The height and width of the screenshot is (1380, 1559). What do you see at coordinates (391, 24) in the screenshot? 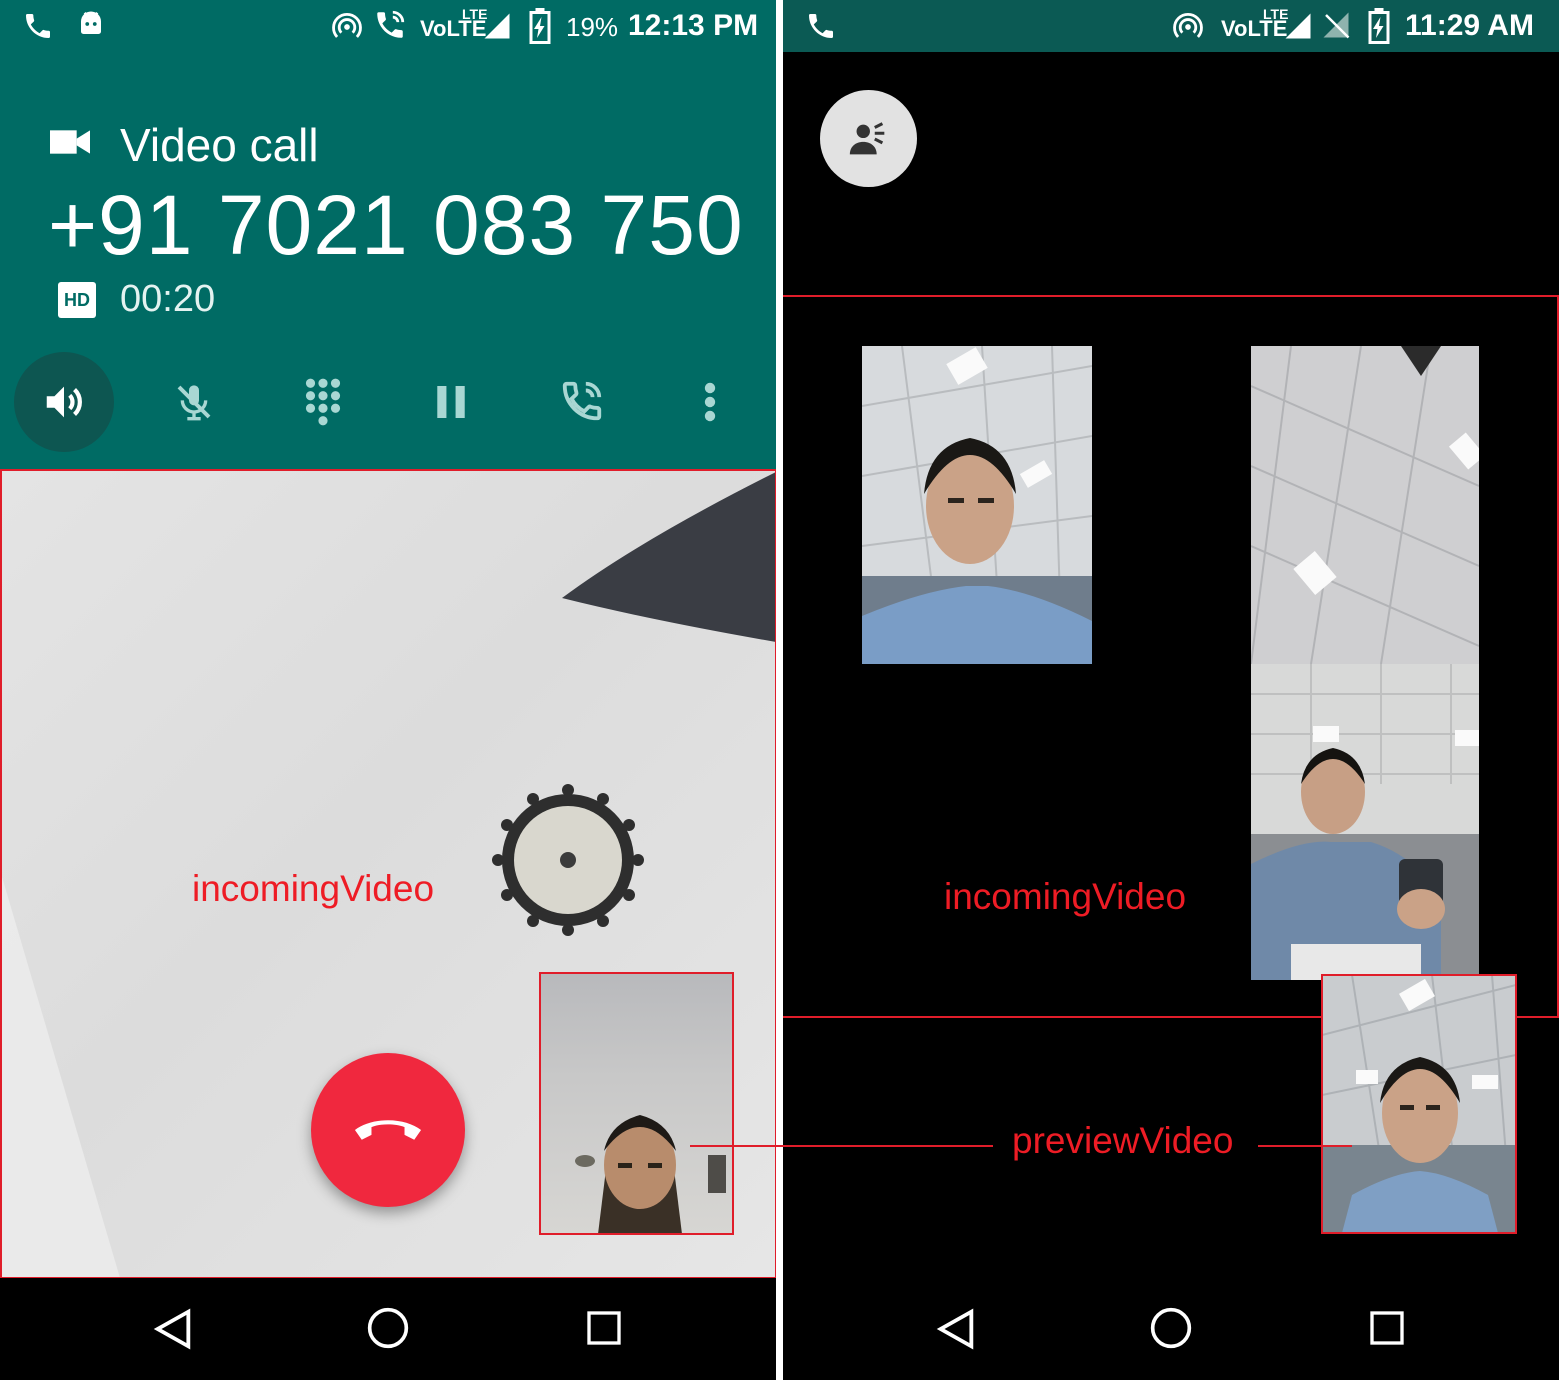
I see `call-forward-icon` at bounding box center [391, 24].